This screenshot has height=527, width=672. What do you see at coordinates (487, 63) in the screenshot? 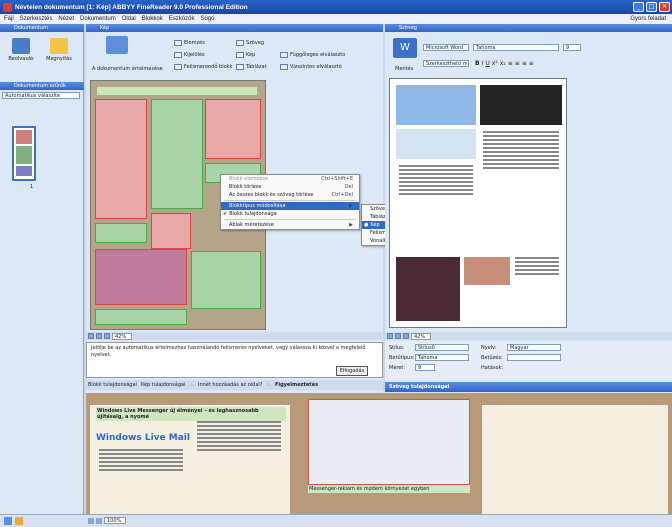
I see `underline-button: U` at bounding box center [487, 63].